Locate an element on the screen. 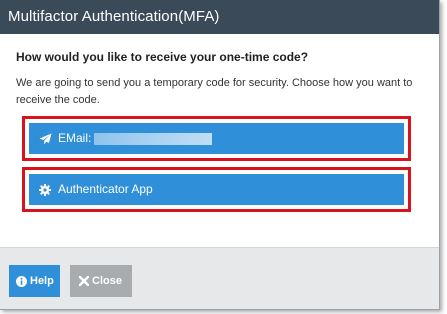 The width and height of the screenshot is (447, 314). info-circle-icon is located at coordinates (21, 281).